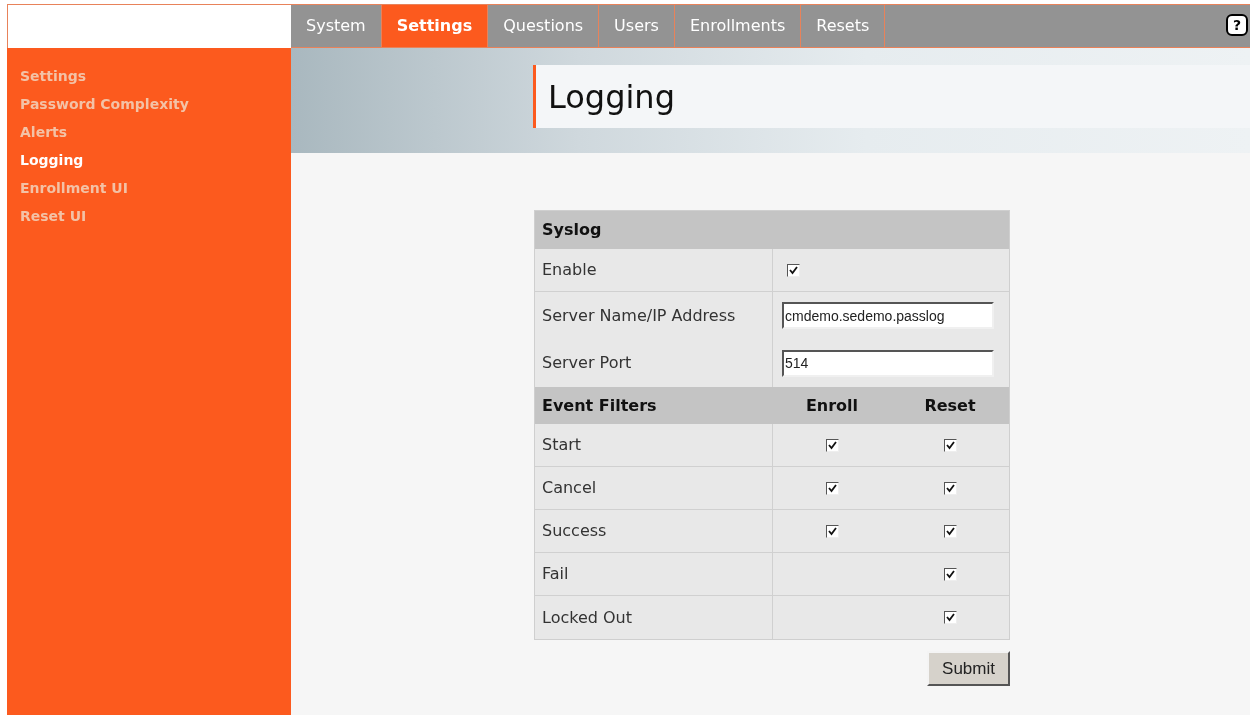 This screenshot has height=715, width=1250. What do you see at coordinates (832, 405) in the screenshot?
I see `column-header: Enroll` at bounding box center [832, 405].